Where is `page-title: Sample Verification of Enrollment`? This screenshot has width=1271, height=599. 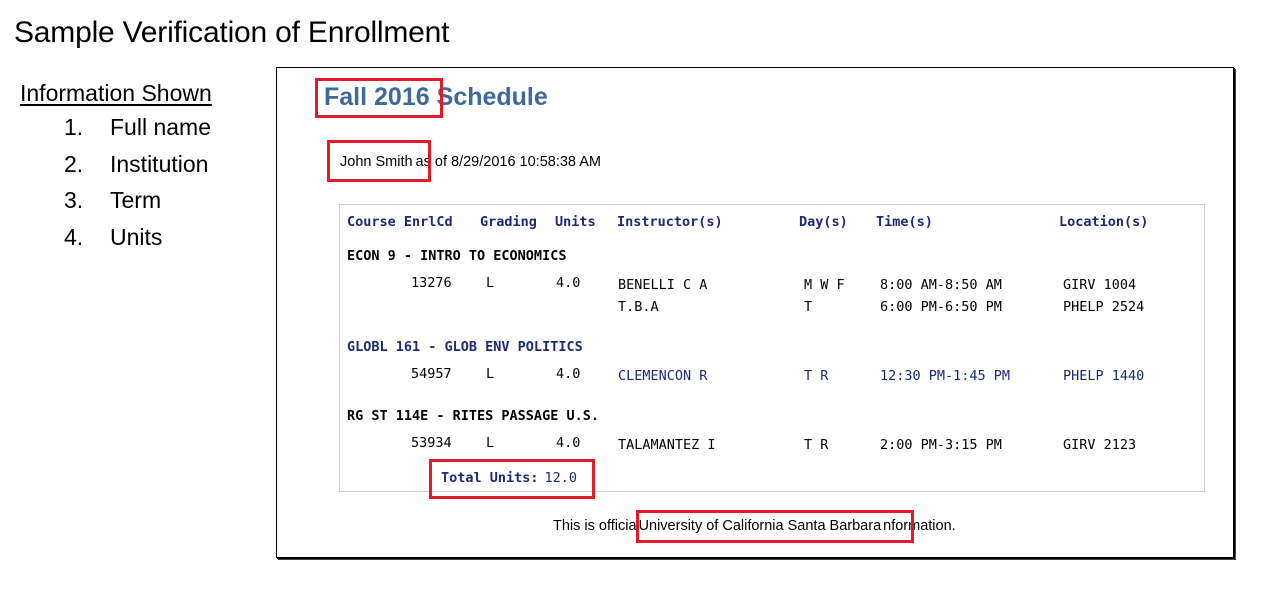 page-title: Sample Verification of Enrollment is located at coordinates (232, 32).